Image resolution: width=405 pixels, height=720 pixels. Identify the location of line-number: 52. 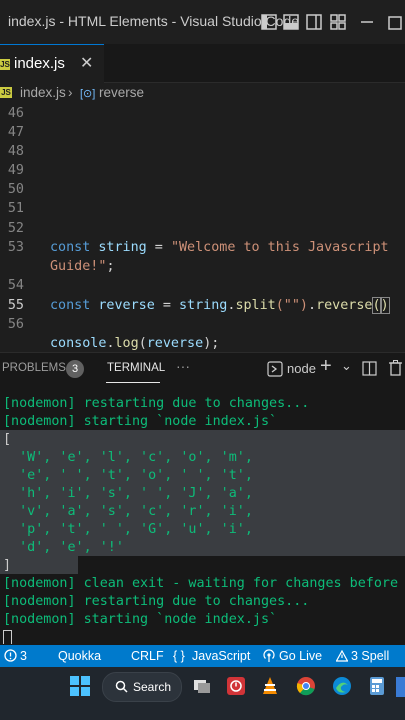
(15, 228).